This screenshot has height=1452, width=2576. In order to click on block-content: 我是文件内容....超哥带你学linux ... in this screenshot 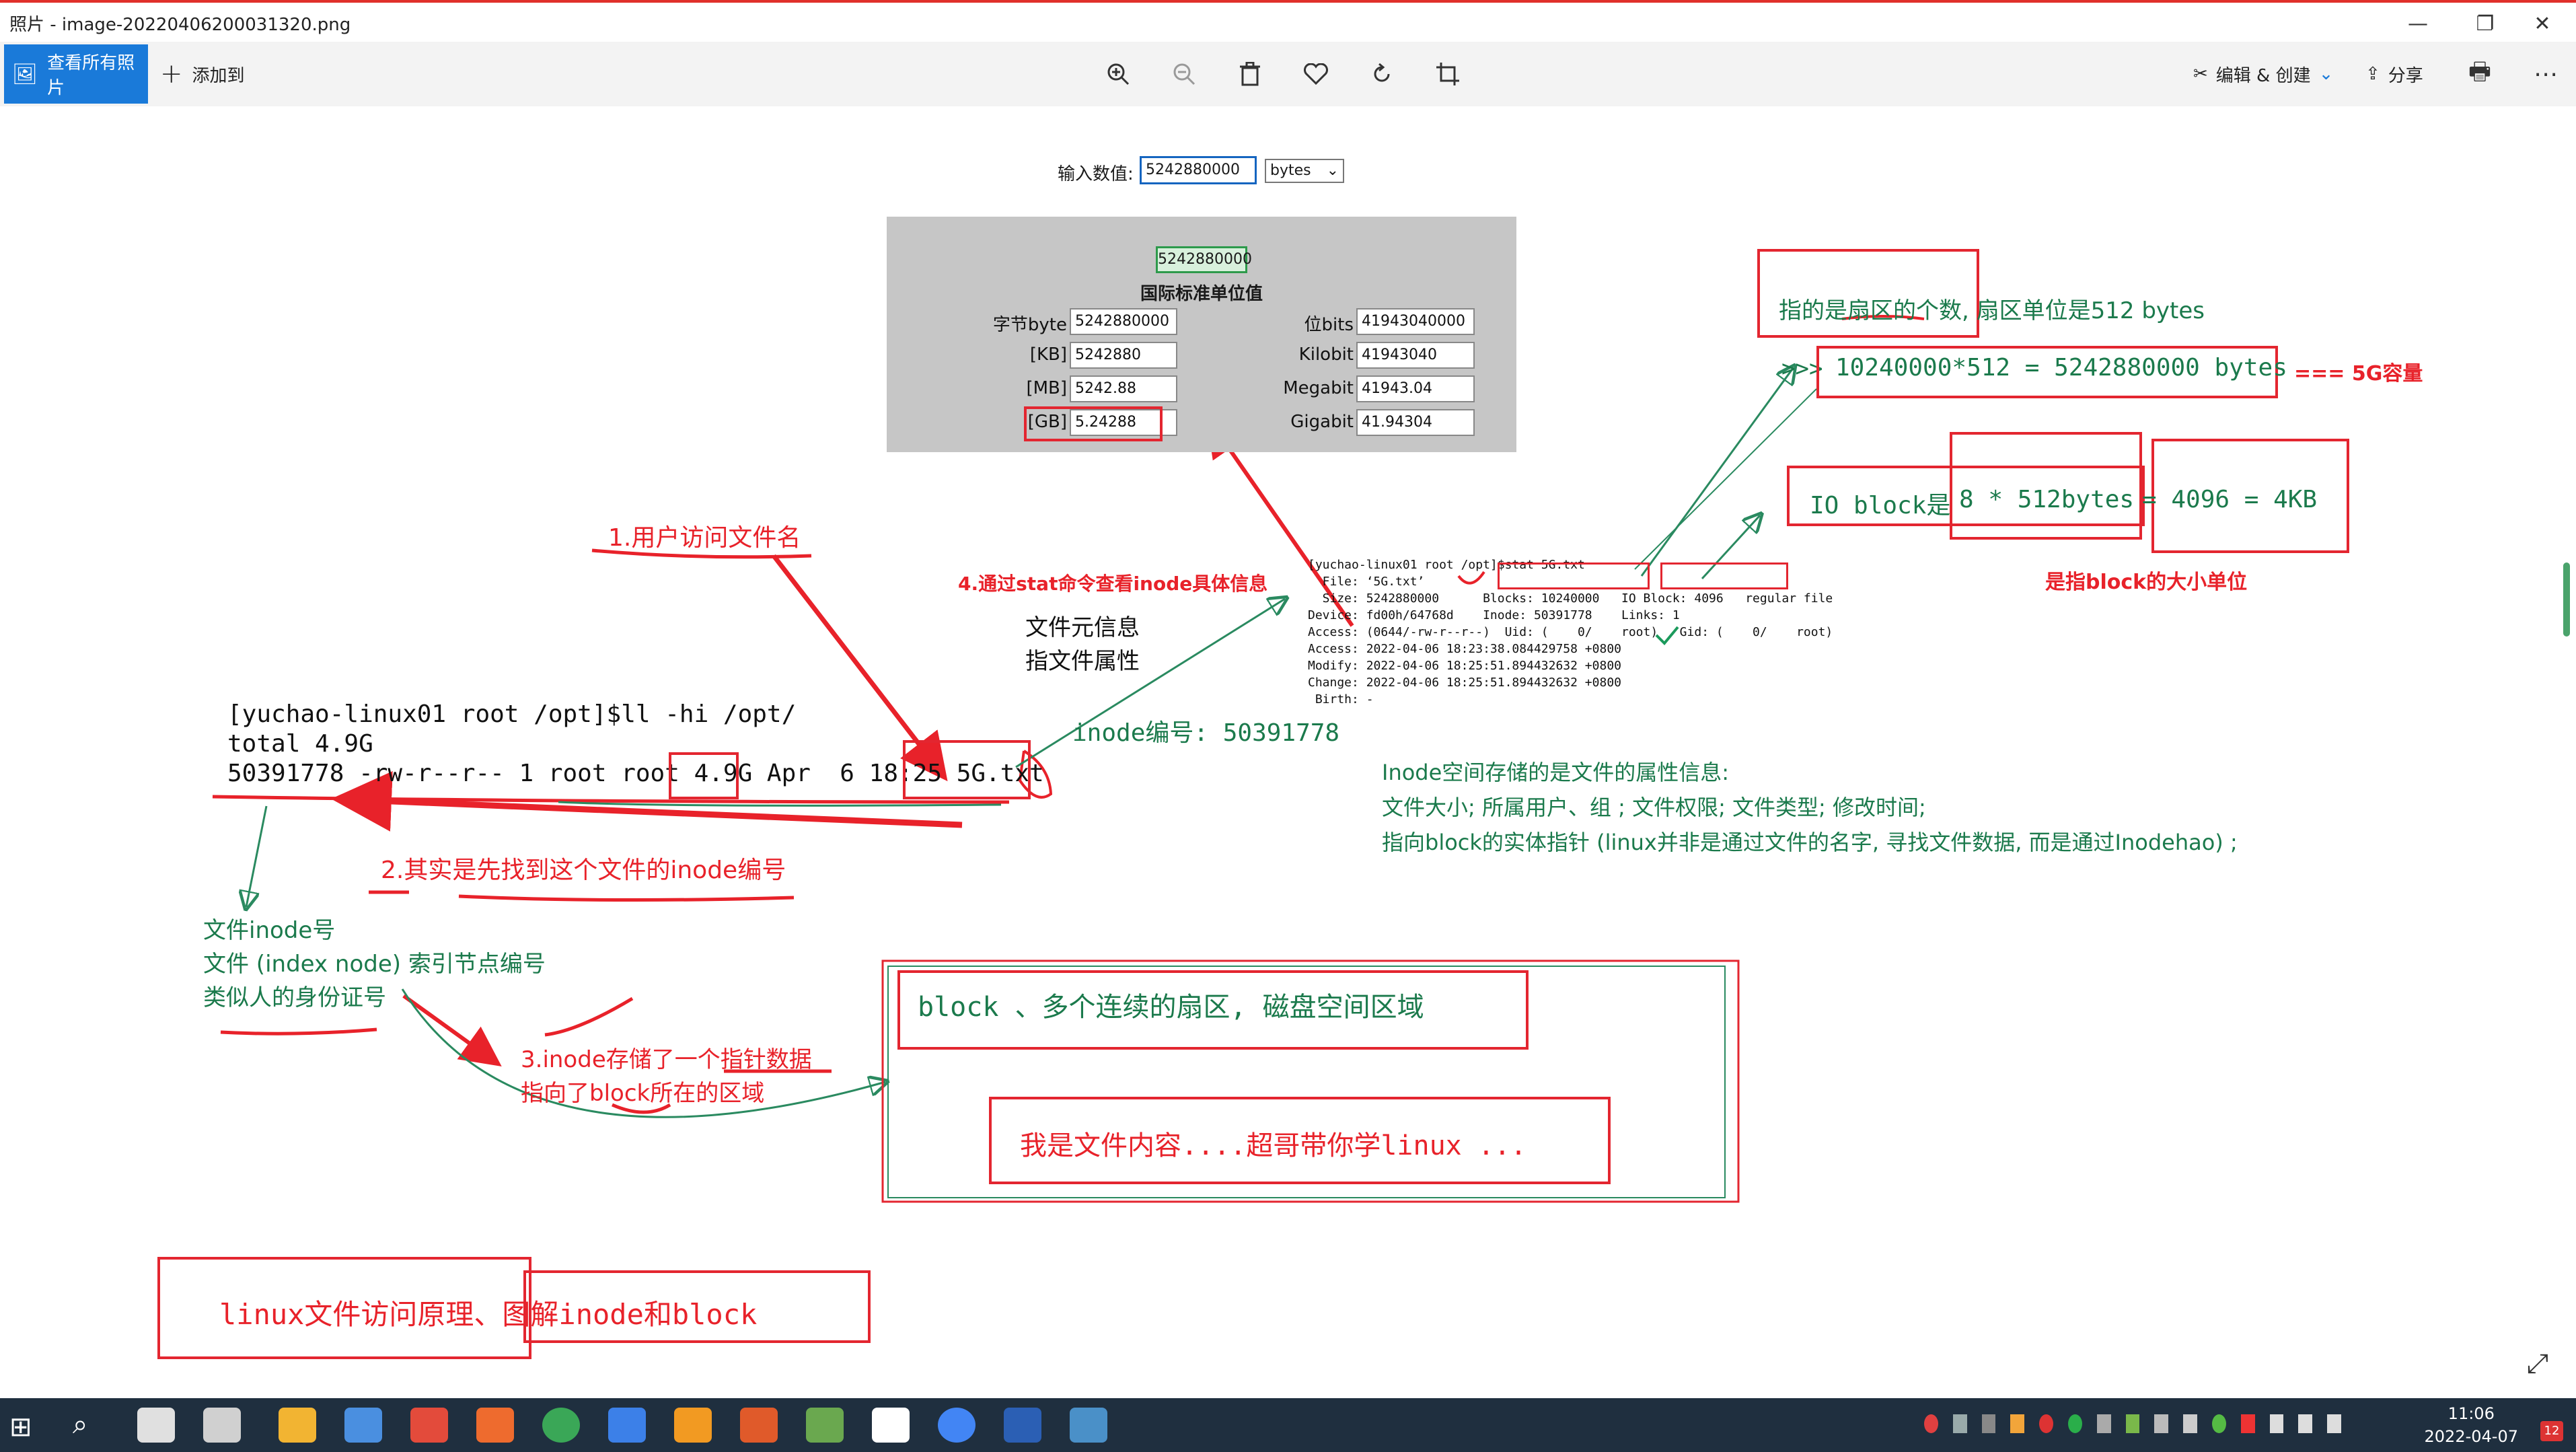, I will do `click(1273, 1145)`.